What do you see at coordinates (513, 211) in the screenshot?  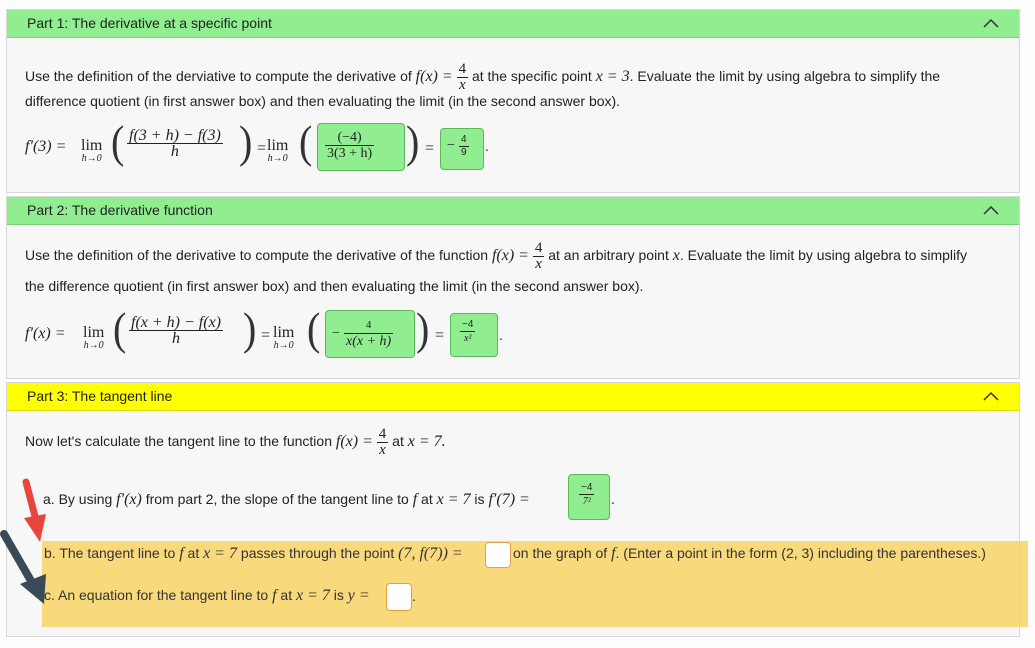 I see `part2-header: Part 2: The derivative function` at bounding box center [513, 211].